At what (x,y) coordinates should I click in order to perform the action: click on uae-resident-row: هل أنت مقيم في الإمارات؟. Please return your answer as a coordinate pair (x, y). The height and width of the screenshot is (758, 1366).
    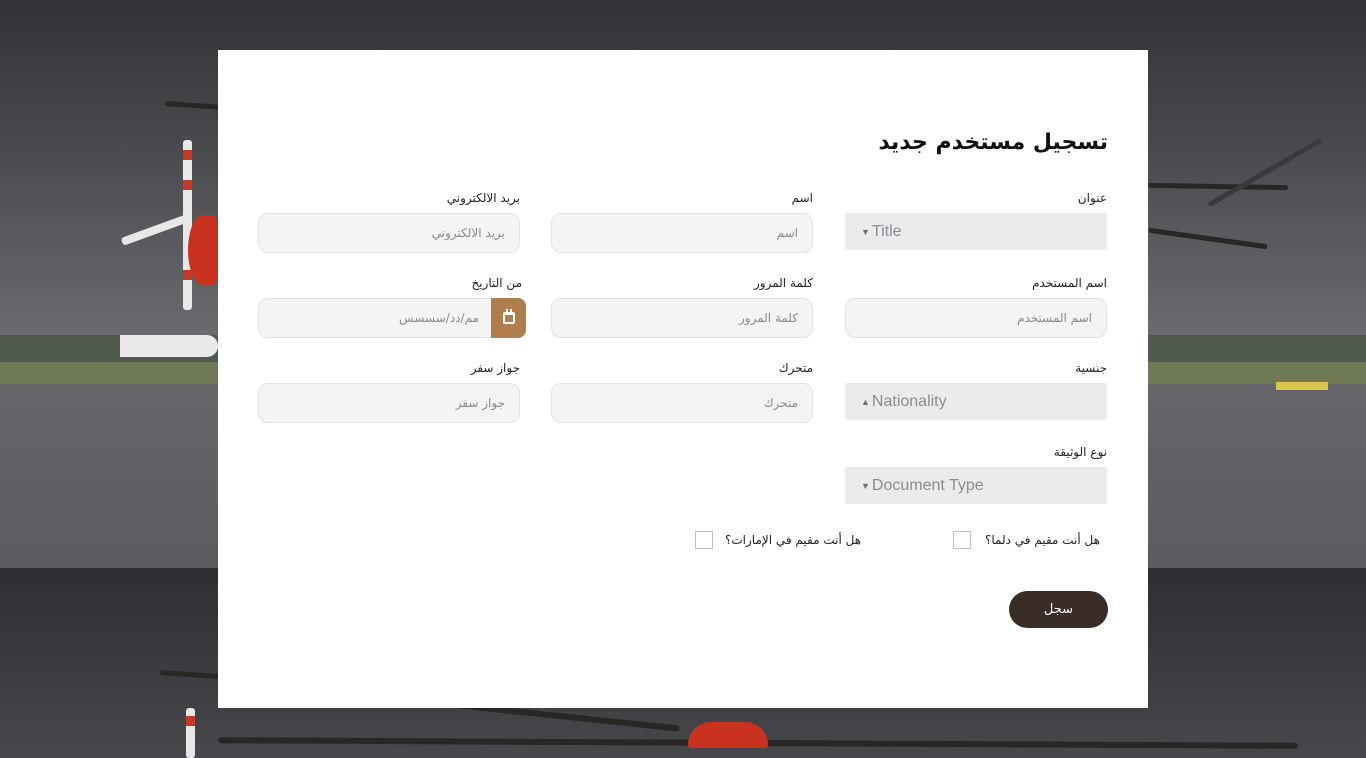
    Looking at the image, I should click on (778, 540).